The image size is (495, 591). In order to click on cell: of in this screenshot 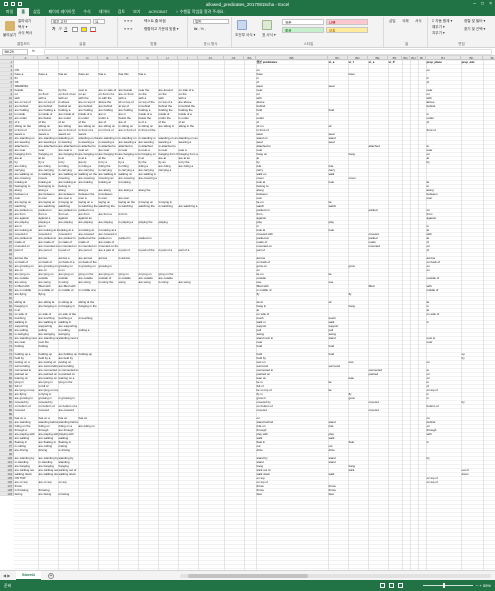, I will do `click(443, 250)`.